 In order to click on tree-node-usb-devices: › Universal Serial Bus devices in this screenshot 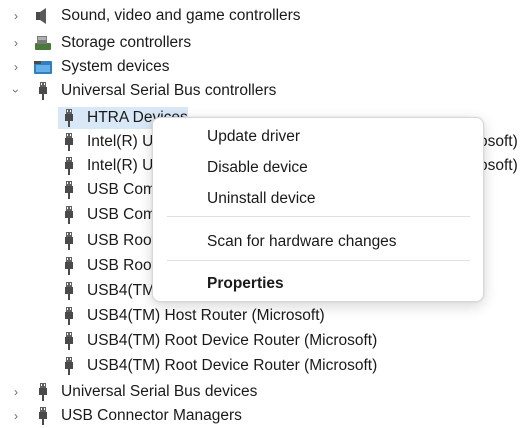, I will do `click(260, 392)`.